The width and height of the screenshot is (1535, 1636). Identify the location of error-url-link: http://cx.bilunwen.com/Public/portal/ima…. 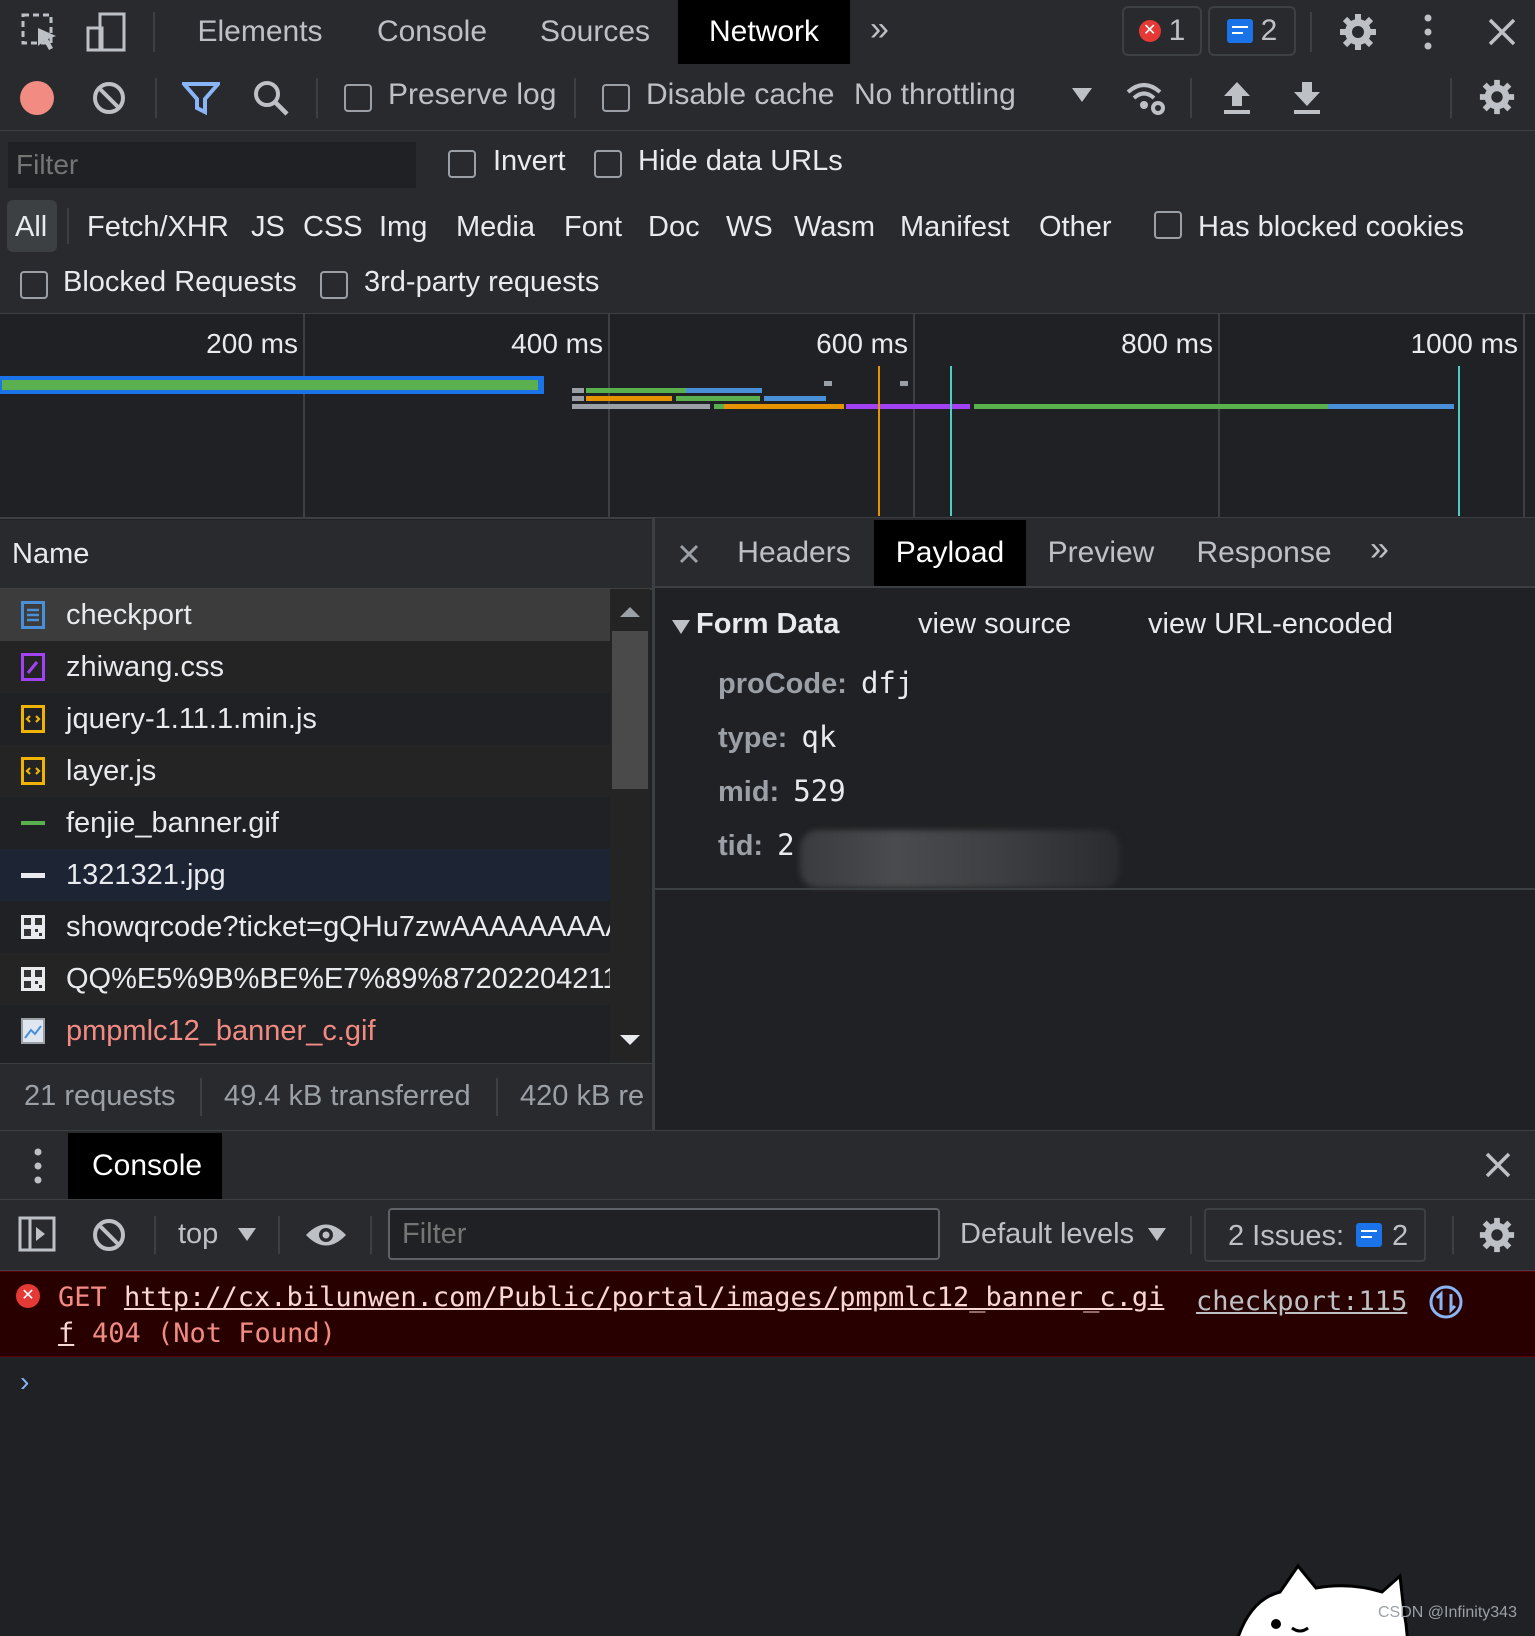
(644, 1297).